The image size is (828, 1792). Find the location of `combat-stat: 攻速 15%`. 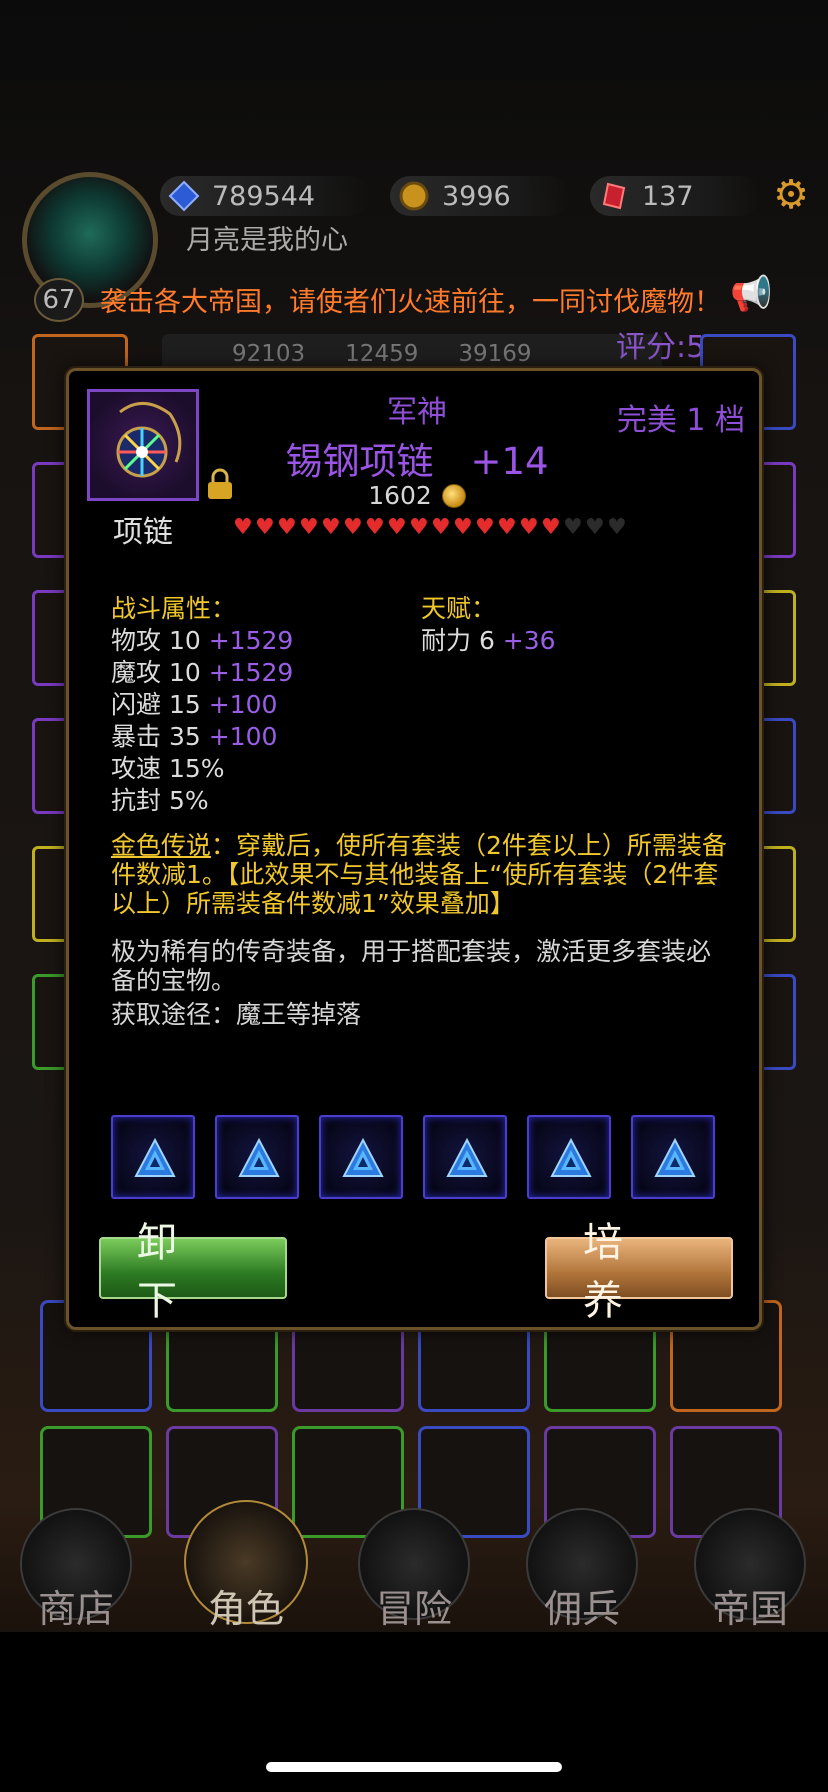

combat-stat: 攻速 15% is located at coordinates (168, 767).